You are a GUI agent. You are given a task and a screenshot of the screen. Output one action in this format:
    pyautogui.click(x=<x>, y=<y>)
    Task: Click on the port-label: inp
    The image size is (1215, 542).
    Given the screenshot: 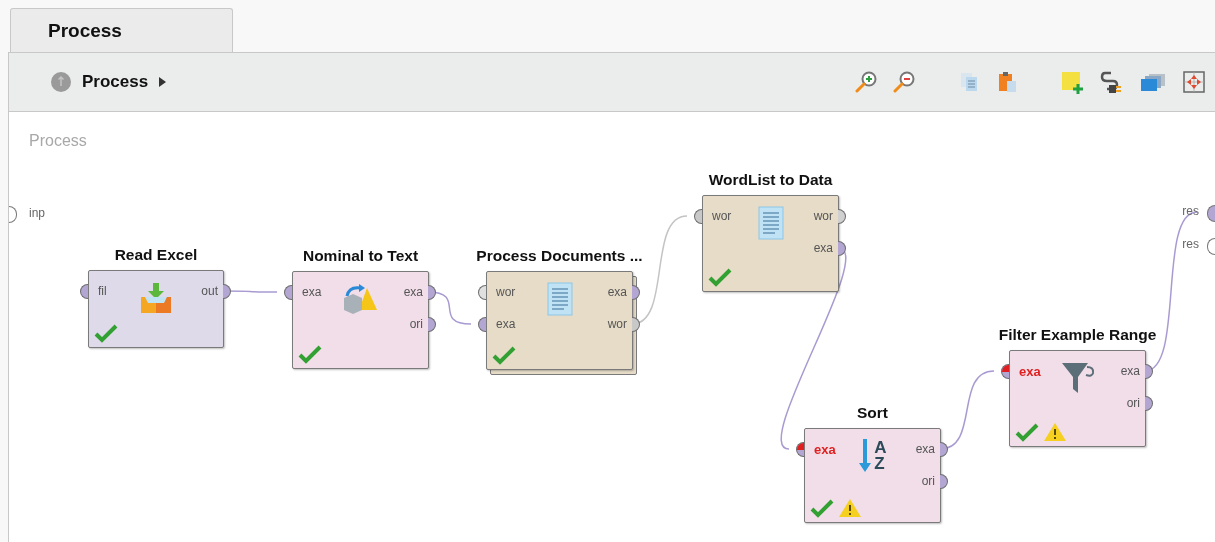 What is the action you would take?
    pyautogui.click(x=37, y=213)
    